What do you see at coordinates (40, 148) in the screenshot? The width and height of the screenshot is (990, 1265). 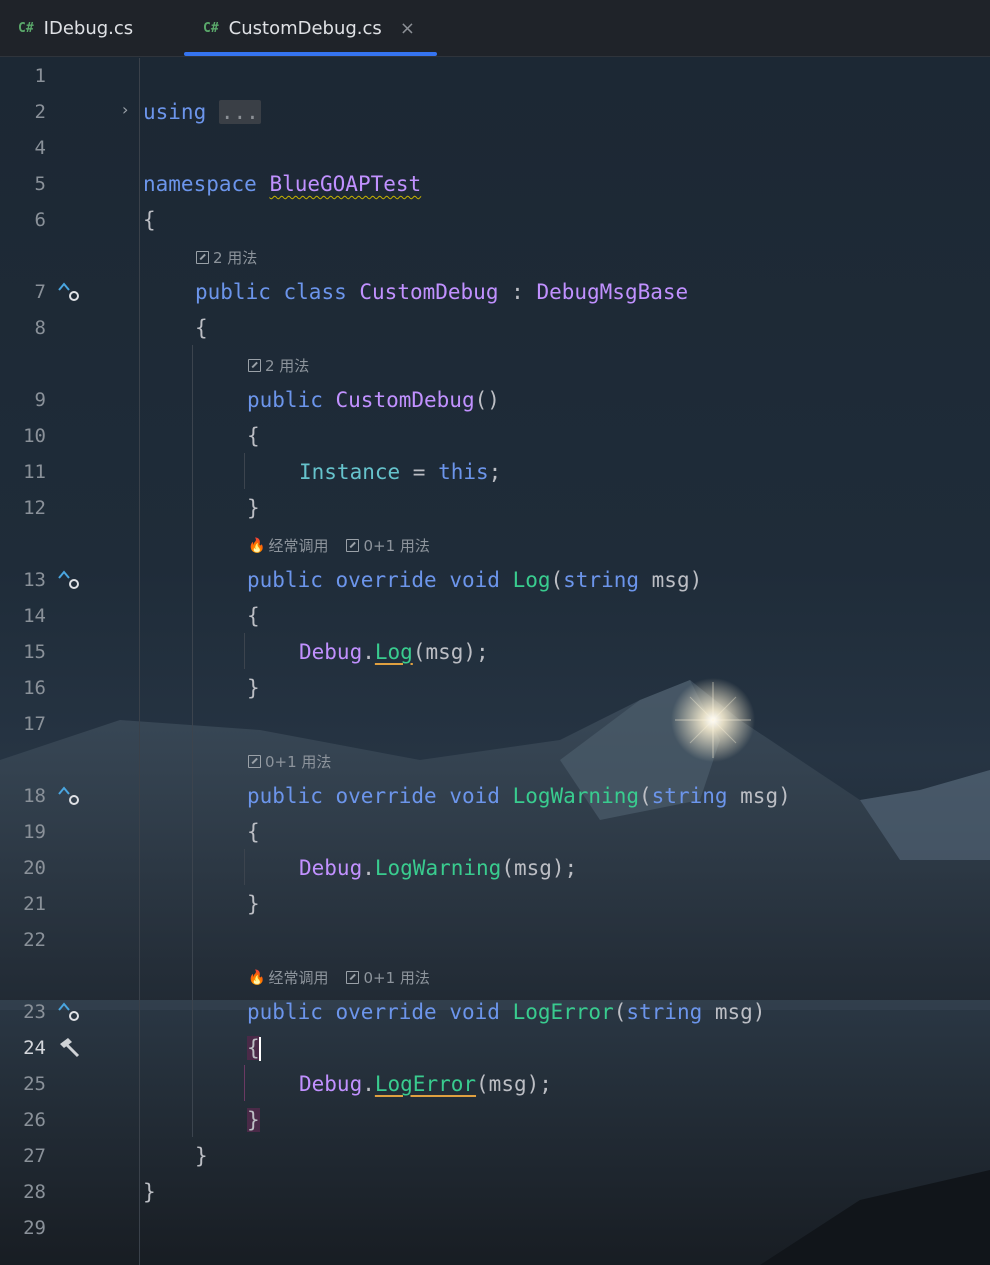 I see `line-number: 4` at bounding box center [40, 148].